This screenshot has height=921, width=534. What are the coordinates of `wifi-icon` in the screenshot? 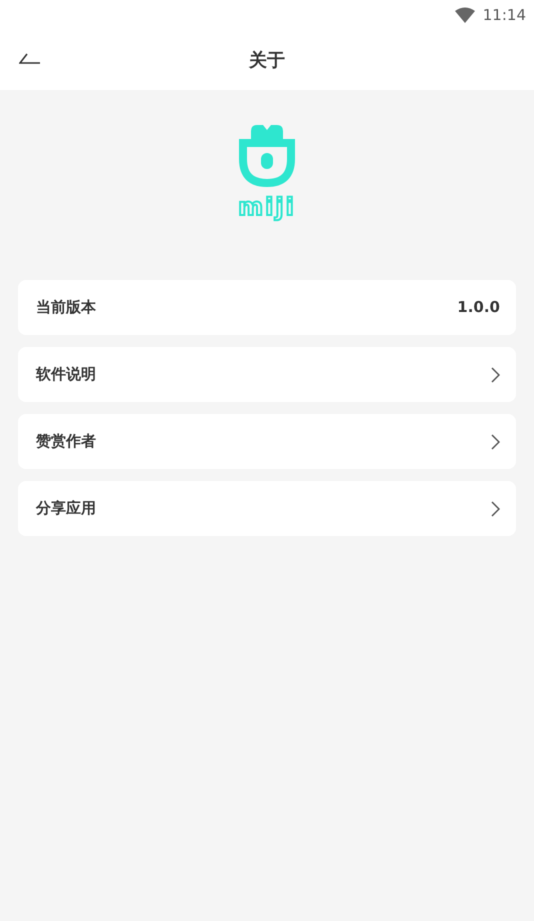 It's located at (464, 15).